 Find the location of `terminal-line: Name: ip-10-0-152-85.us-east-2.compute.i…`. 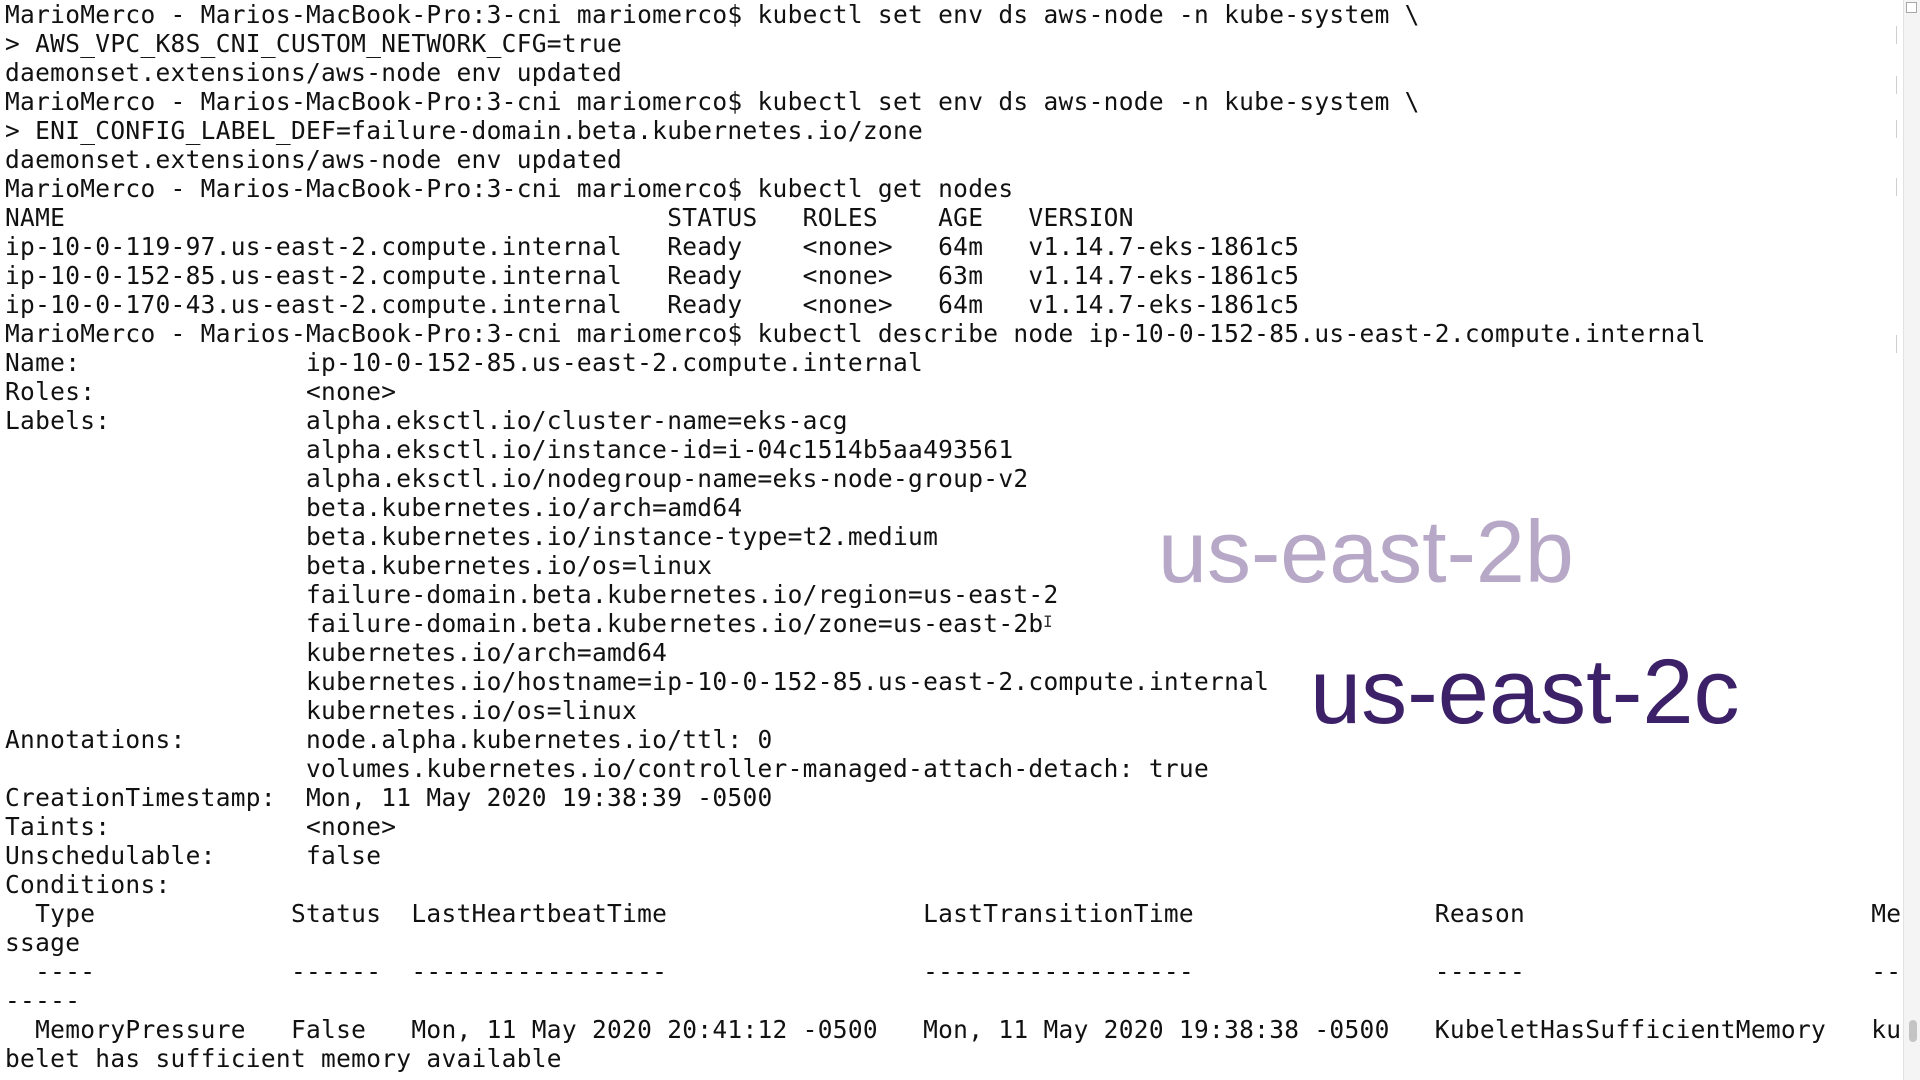

terminal-line: Name: ip-10-0-152-85.us-east-2.compute.i… is located at coordinates (464, 362).